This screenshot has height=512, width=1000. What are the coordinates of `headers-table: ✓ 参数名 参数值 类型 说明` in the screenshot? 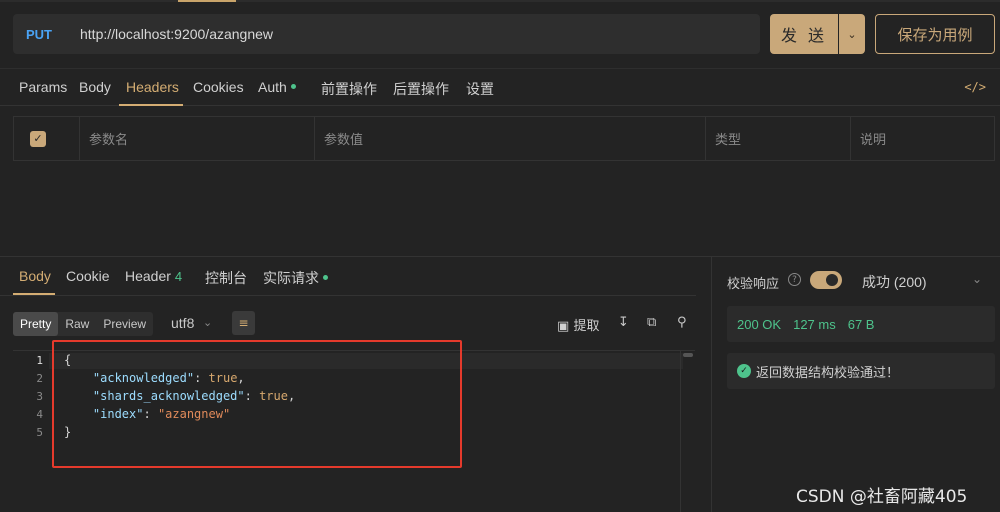 It's located at (504, 138).